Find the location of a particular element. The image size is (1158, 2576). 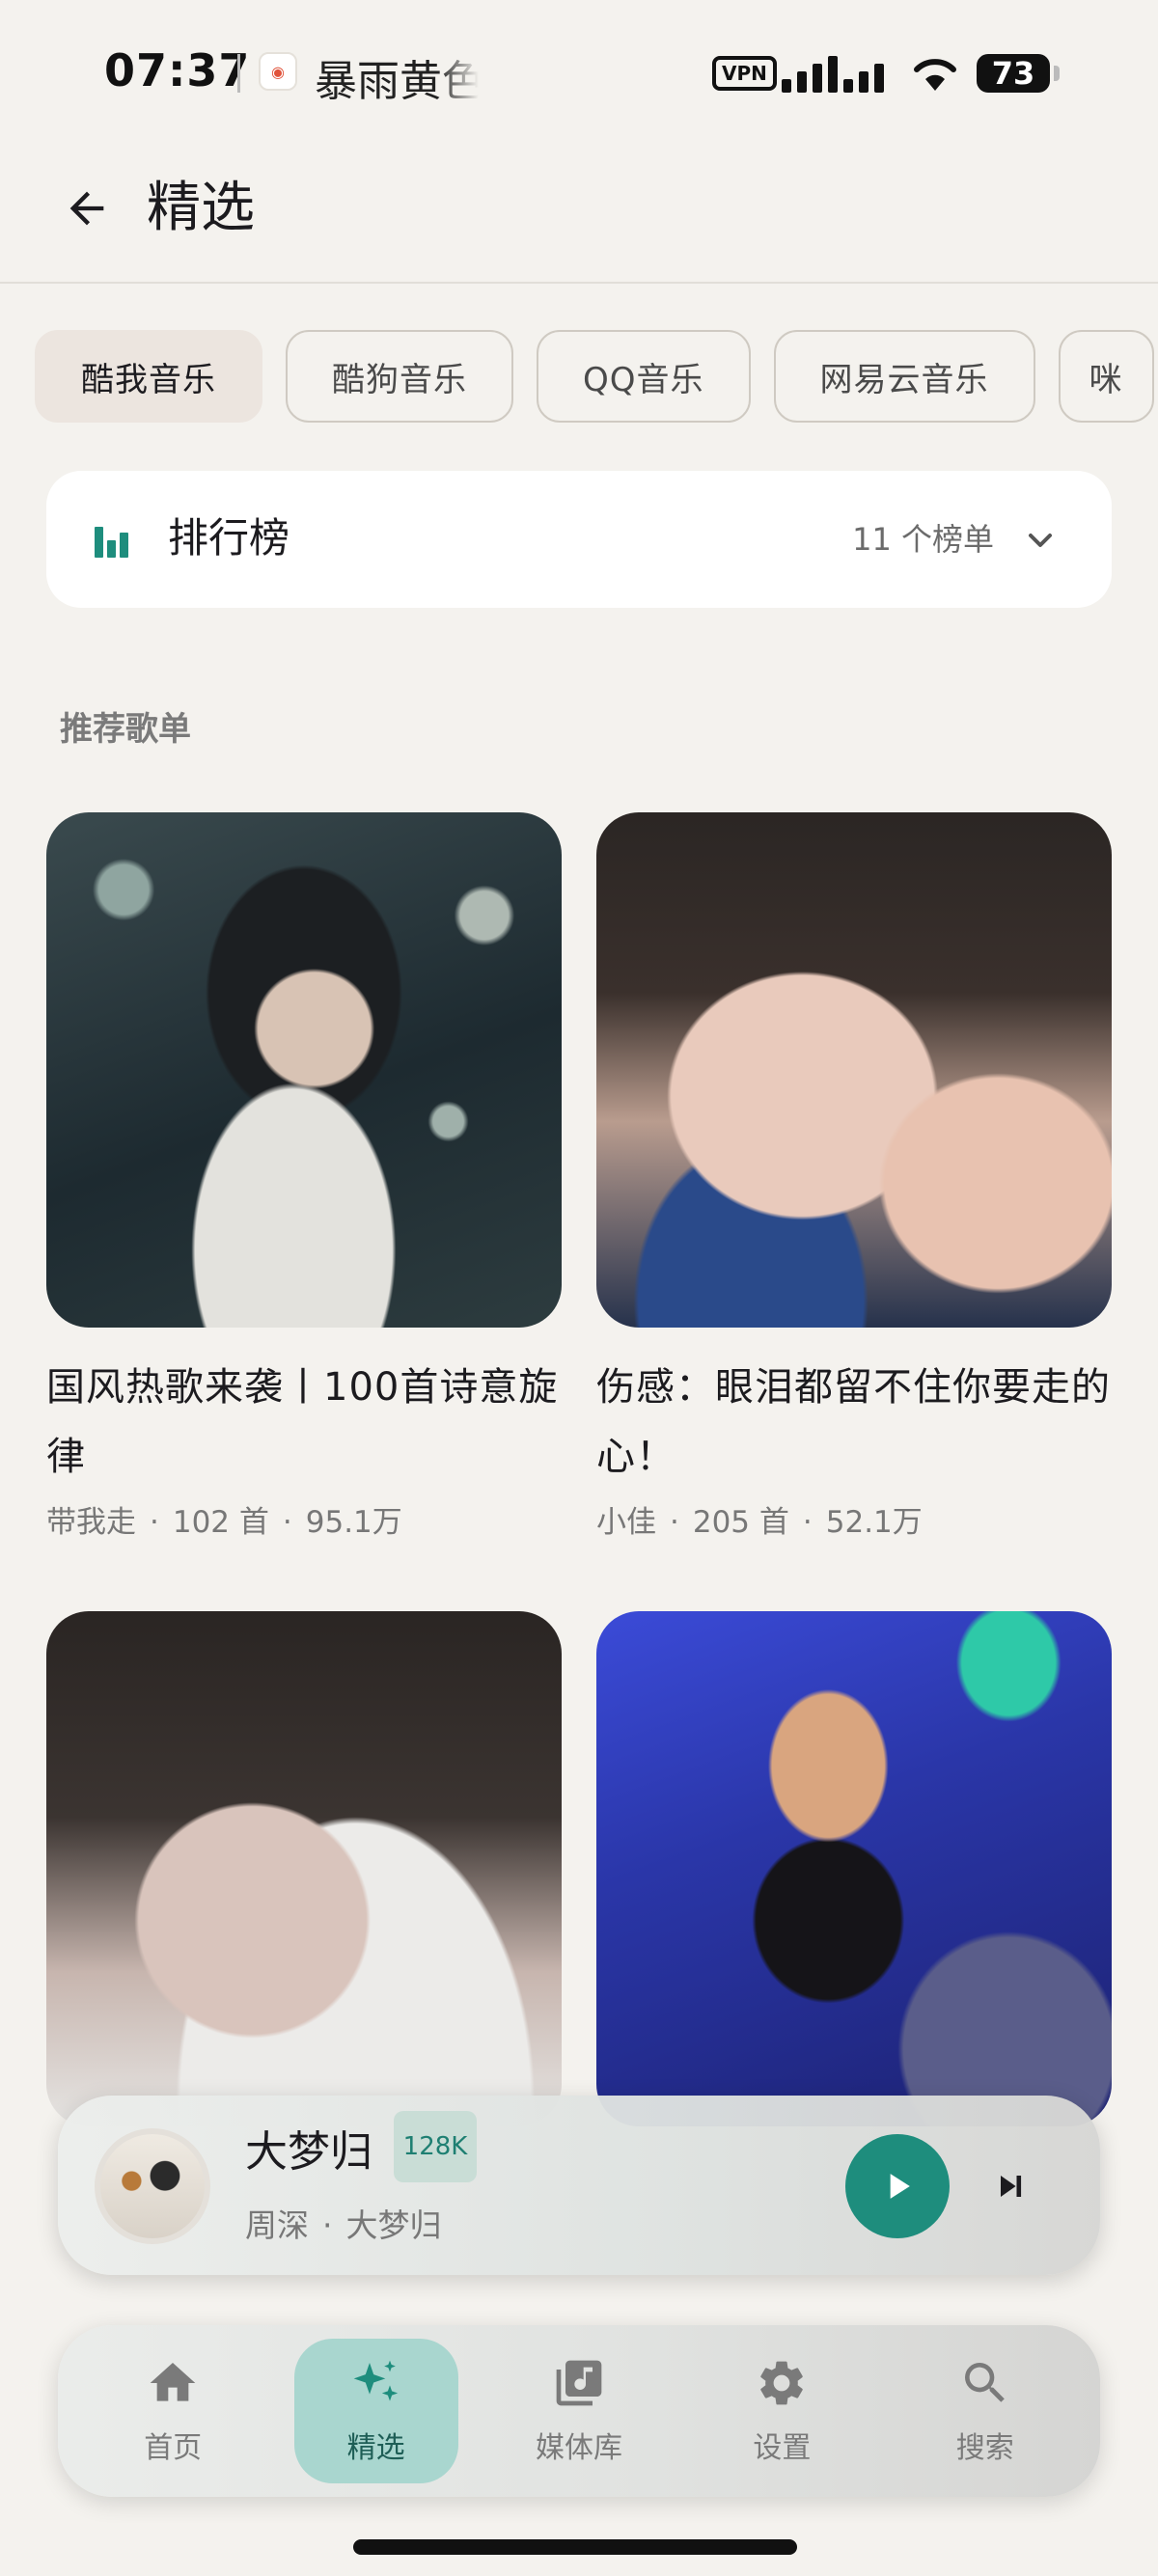

playlist-card: 伤感：眼泪都留不住你要走的心！ 小佳 · 205 首 · 52.1万 is located at coordinates (854, 1176).